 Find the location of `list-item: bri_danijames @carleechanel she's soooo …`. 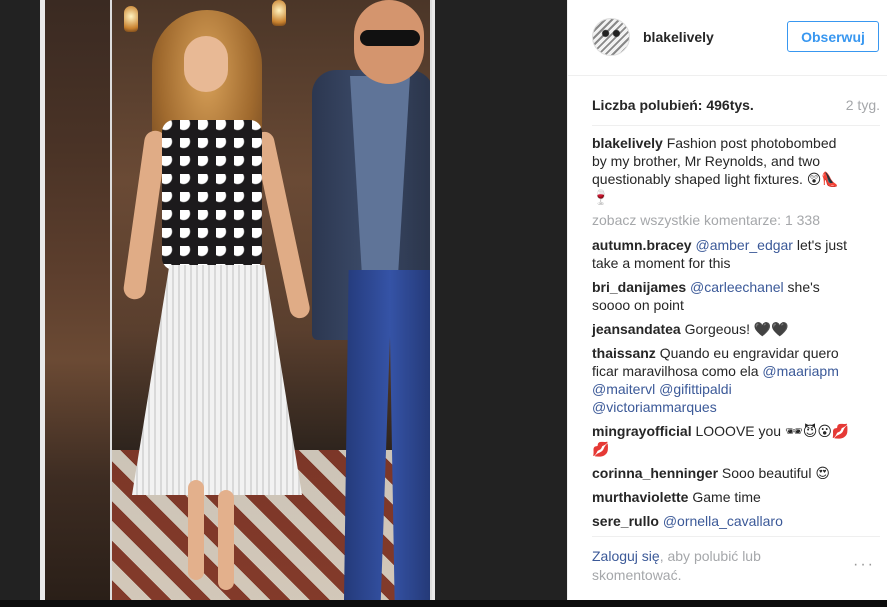

list-item: bri_danijames @carleechanel she's soooo … is located at coordinates (723, 296).